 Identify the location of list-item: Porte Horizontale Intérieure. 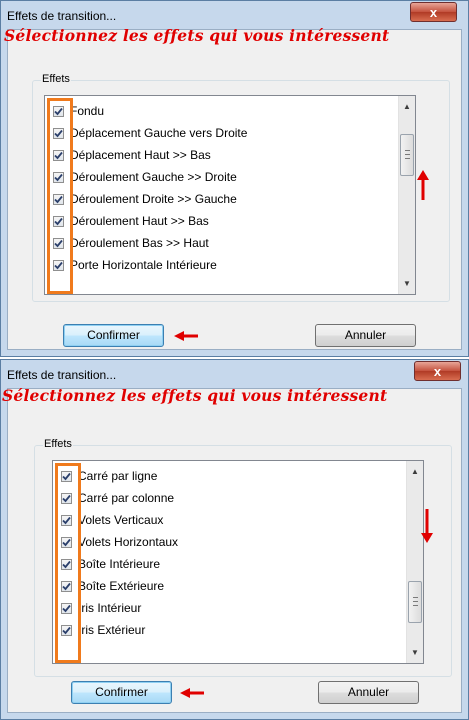
(135, 265).